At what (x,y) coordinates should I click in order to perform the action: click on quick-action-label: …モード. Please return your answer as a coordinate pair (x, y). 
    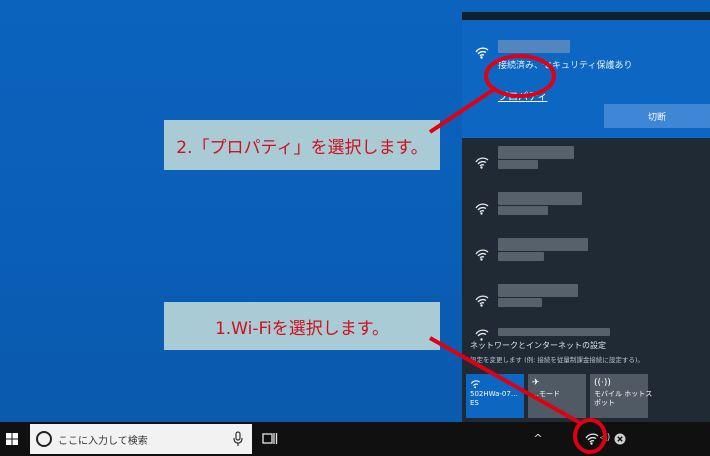
    Looking at the image, I should click on (546, 394).